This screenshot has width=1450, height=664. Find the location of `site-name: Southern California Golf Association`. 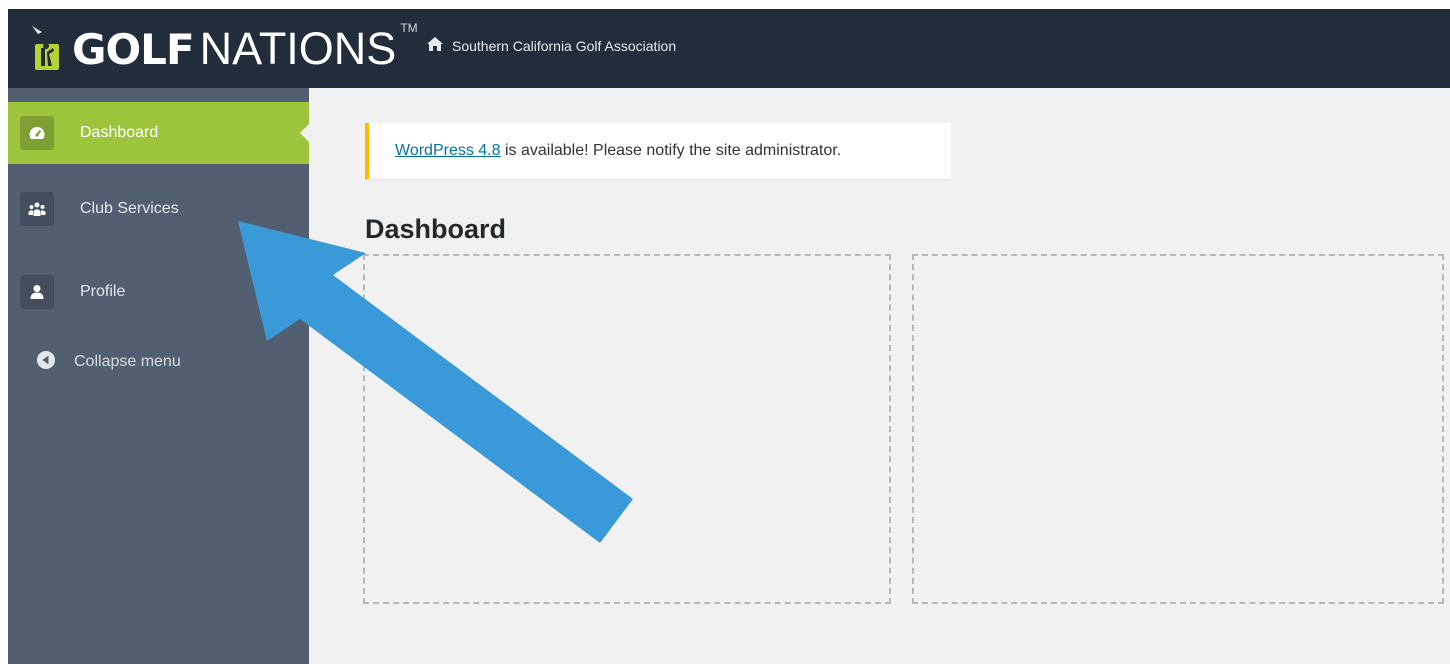

site-name: Southern California Golf Association is located at coordinates (564, 45).